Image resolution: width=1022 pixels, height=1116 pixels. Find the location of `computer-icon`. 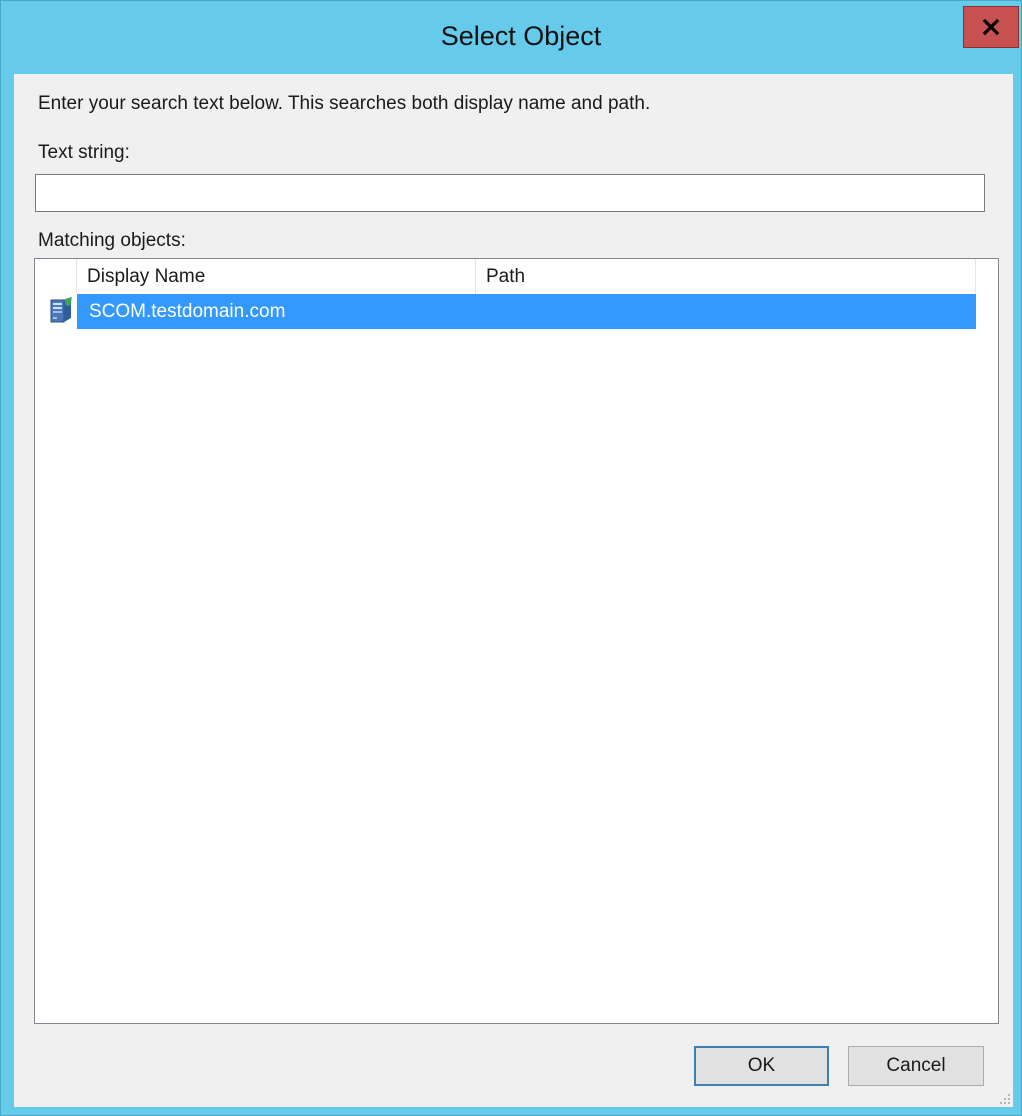

computer-icon is located at coordinates (61, 310).